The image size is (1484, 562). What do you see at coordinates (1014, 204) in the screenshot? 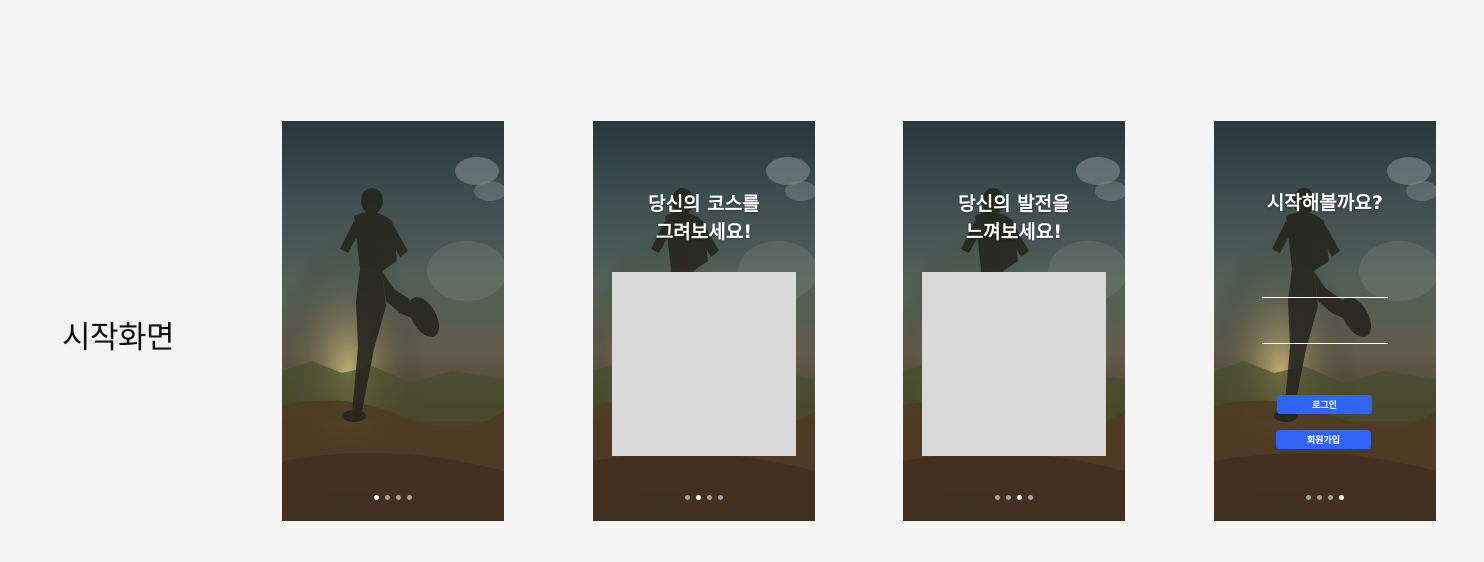
I see `headline-line: 당신의 발전을` at bounding box center [1014, 204].